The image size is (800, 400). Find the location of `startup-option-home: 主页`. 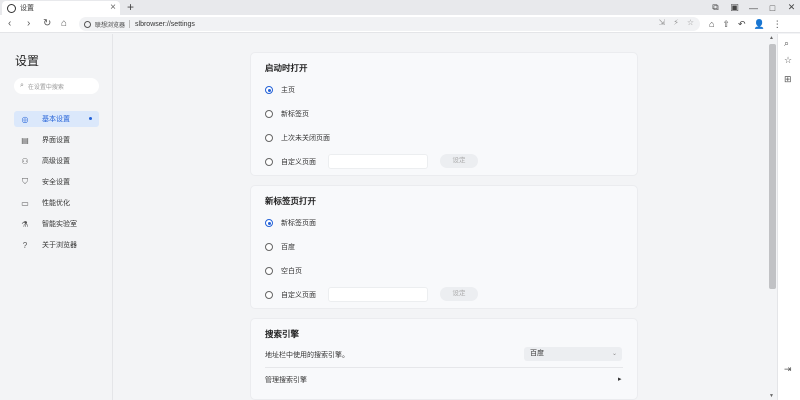

startup-option-home: 主页 is located at coordinates (280, 90).